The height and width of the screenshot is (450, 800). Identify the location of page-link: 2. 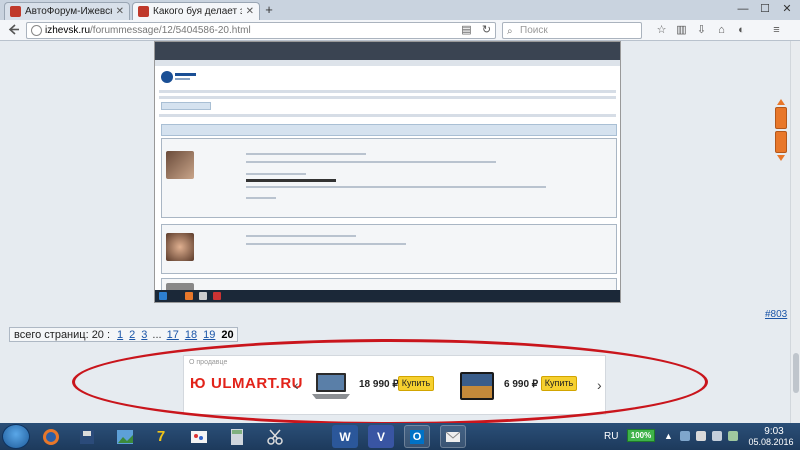
(132, 335).